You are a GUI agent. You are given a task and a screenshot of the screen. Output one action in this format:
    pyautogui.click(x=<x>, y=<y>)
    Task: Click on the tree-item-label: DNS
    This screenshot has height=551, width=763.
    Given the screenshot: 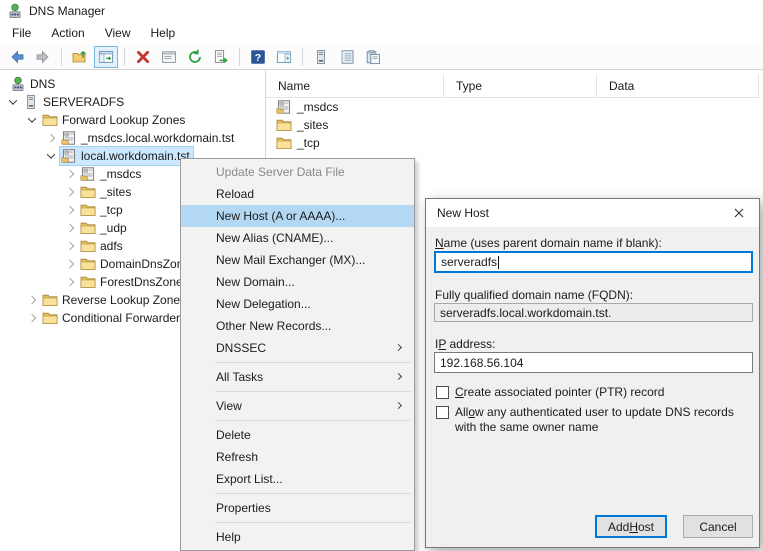 What is the action you would take?
    pyautogui.click(x=43, y=84)
    